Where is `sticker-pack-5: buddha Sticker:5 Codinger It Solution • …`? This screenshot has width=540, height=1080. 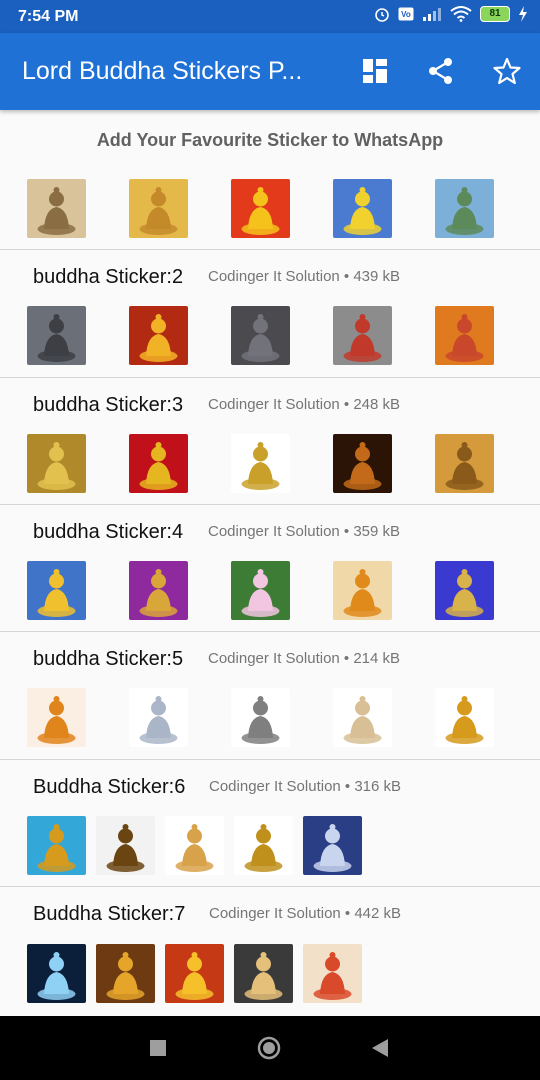 sticker-pack-5: buddha Sticker:5 Codinger It Solution • … is located at coordinates (270, 696).